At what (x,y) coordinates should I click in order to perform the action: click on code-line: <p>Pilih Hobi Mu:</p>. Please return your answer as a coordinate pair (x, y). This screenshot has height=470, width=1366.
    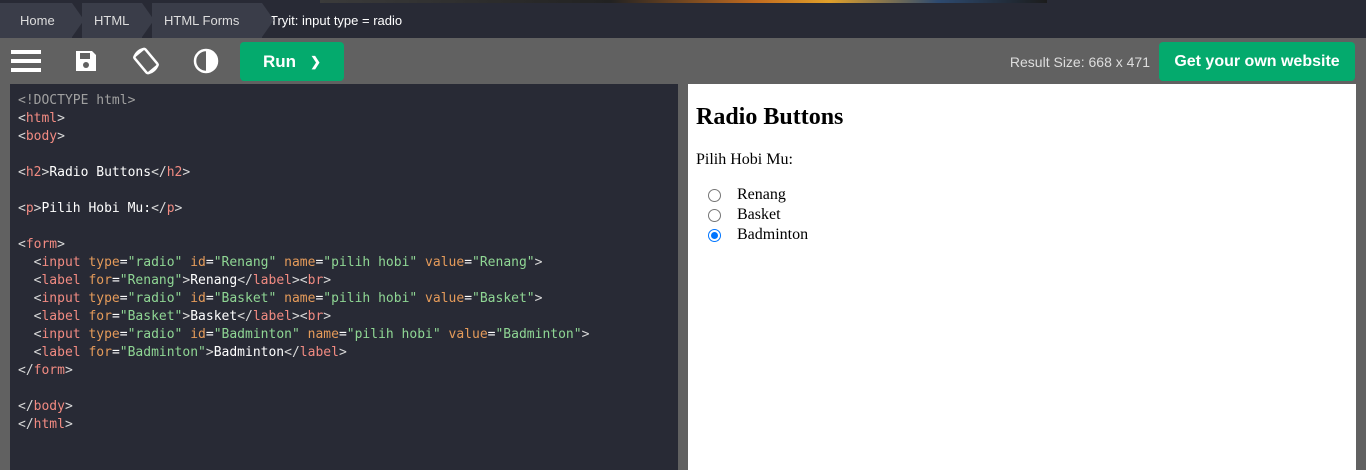
    Looking at the image, I should click on (100, 208).